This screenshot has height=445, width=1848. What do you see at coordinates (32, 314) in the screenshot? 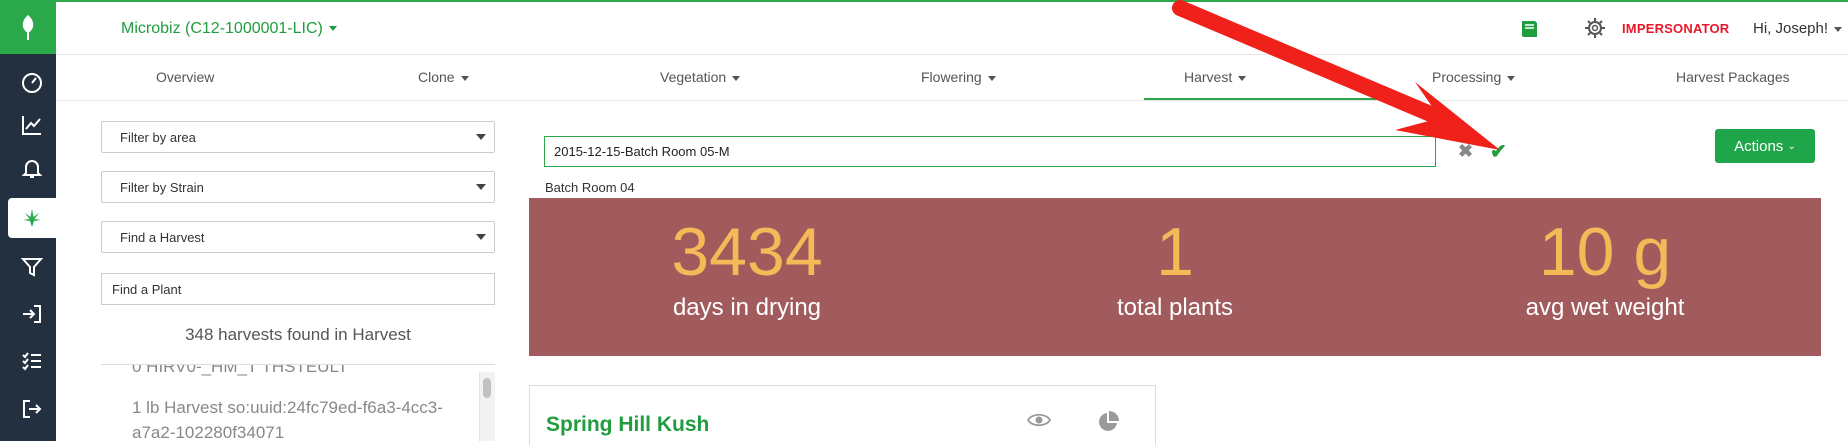
I see `sign-in-icon` at bounding box center [32, 314].